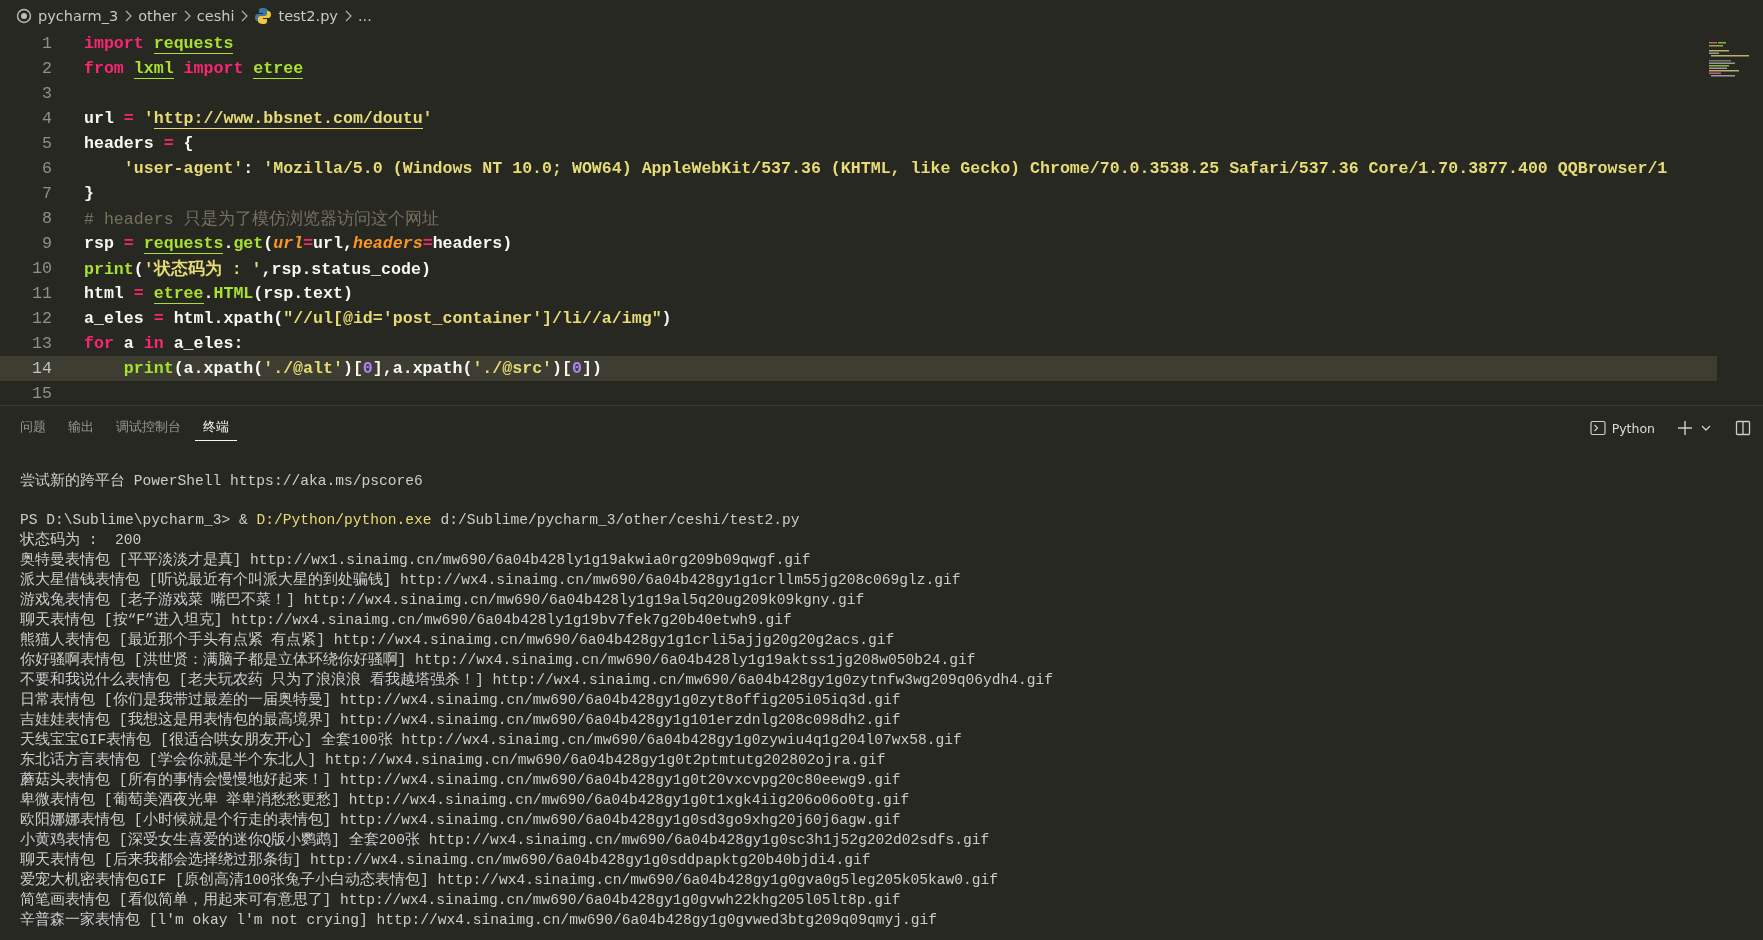 The image size is (1763, 940). Describe the element at coordinates (465, 800) in the screenshot. I see `terminal-line: 卑微表情包 [葡萄美酒夜光卑 举卑消愁愁更愁] http://wx4.sinaimg.cn/mw690/6a04b428gy1g0t1xgk4iig206o06o0tg.gif` at that location.